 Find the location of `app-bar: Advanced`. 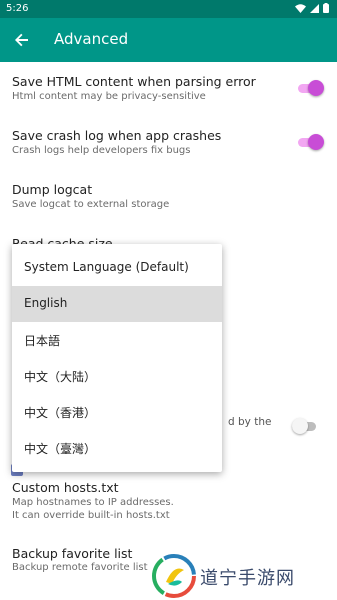

app-bar: Advanced is located at coordinates (168, 40).